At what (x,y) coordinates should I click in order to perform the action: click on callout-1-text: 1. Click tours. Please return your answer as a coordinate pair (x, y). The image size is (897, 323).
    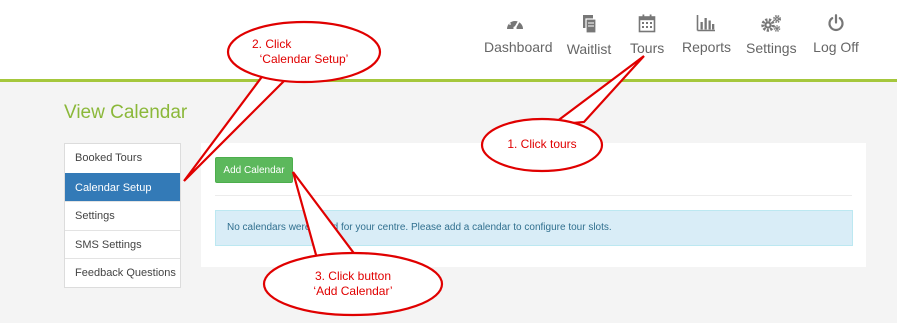
    Looking at the image, I should click on (542, 144).